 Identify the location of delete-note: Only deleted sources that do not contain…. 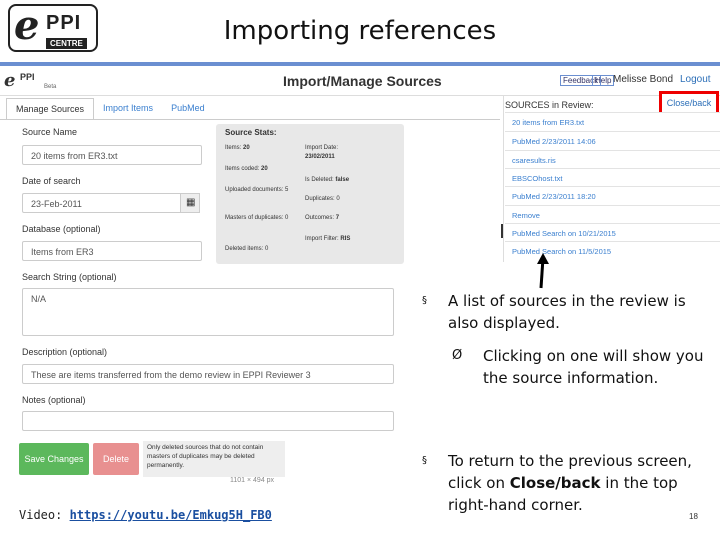
(214, 459).